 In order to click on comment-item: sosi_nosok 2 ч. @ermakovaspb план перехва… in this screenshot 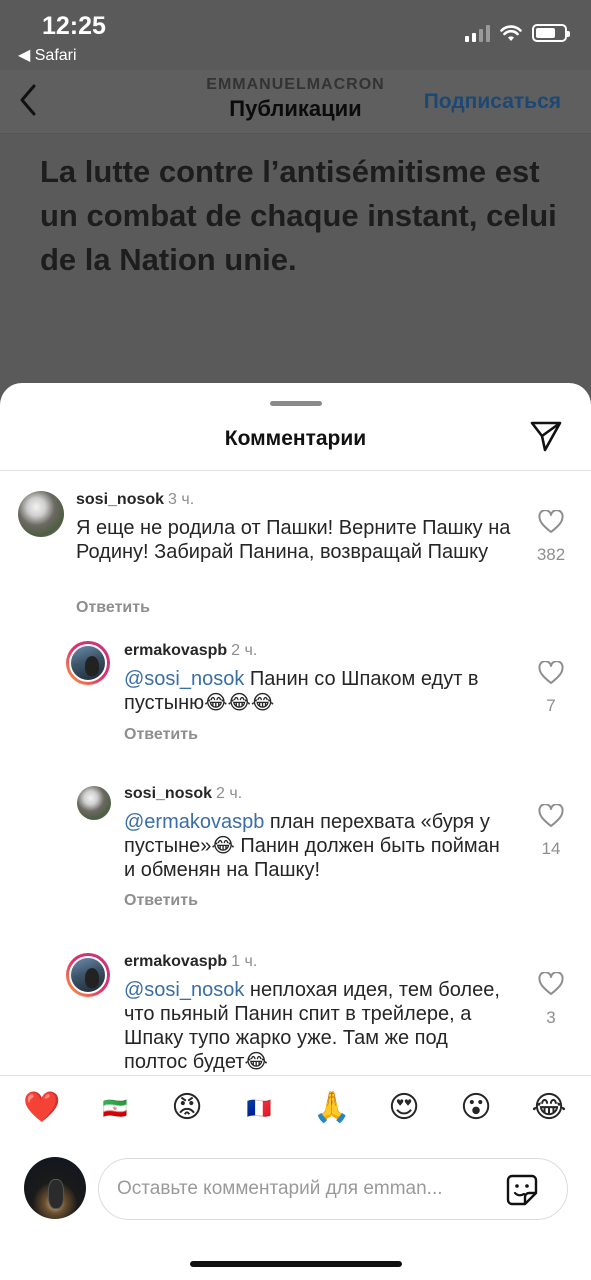, I will do `click(295, 866)`.